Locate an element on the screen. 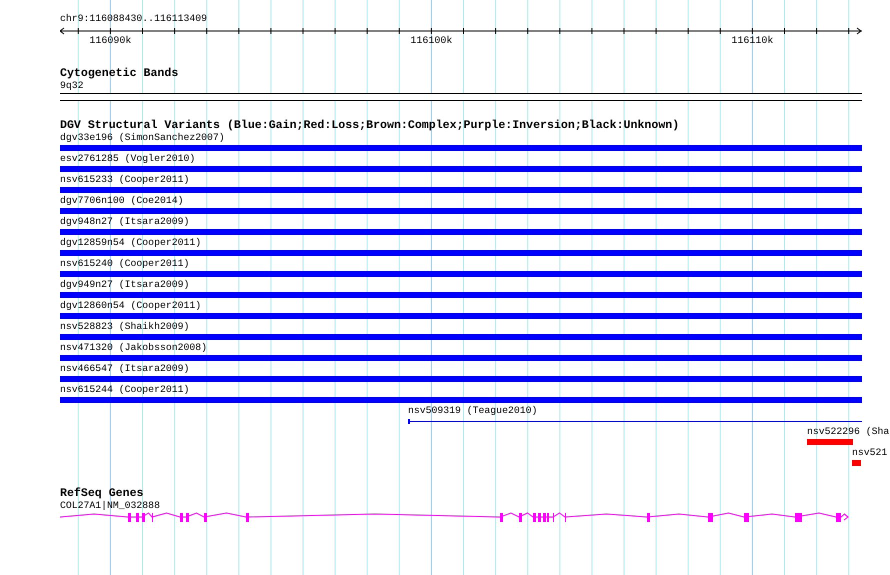  variant-label: nsv528823 (Shaikh2009) is located at coordinates (125, 327).